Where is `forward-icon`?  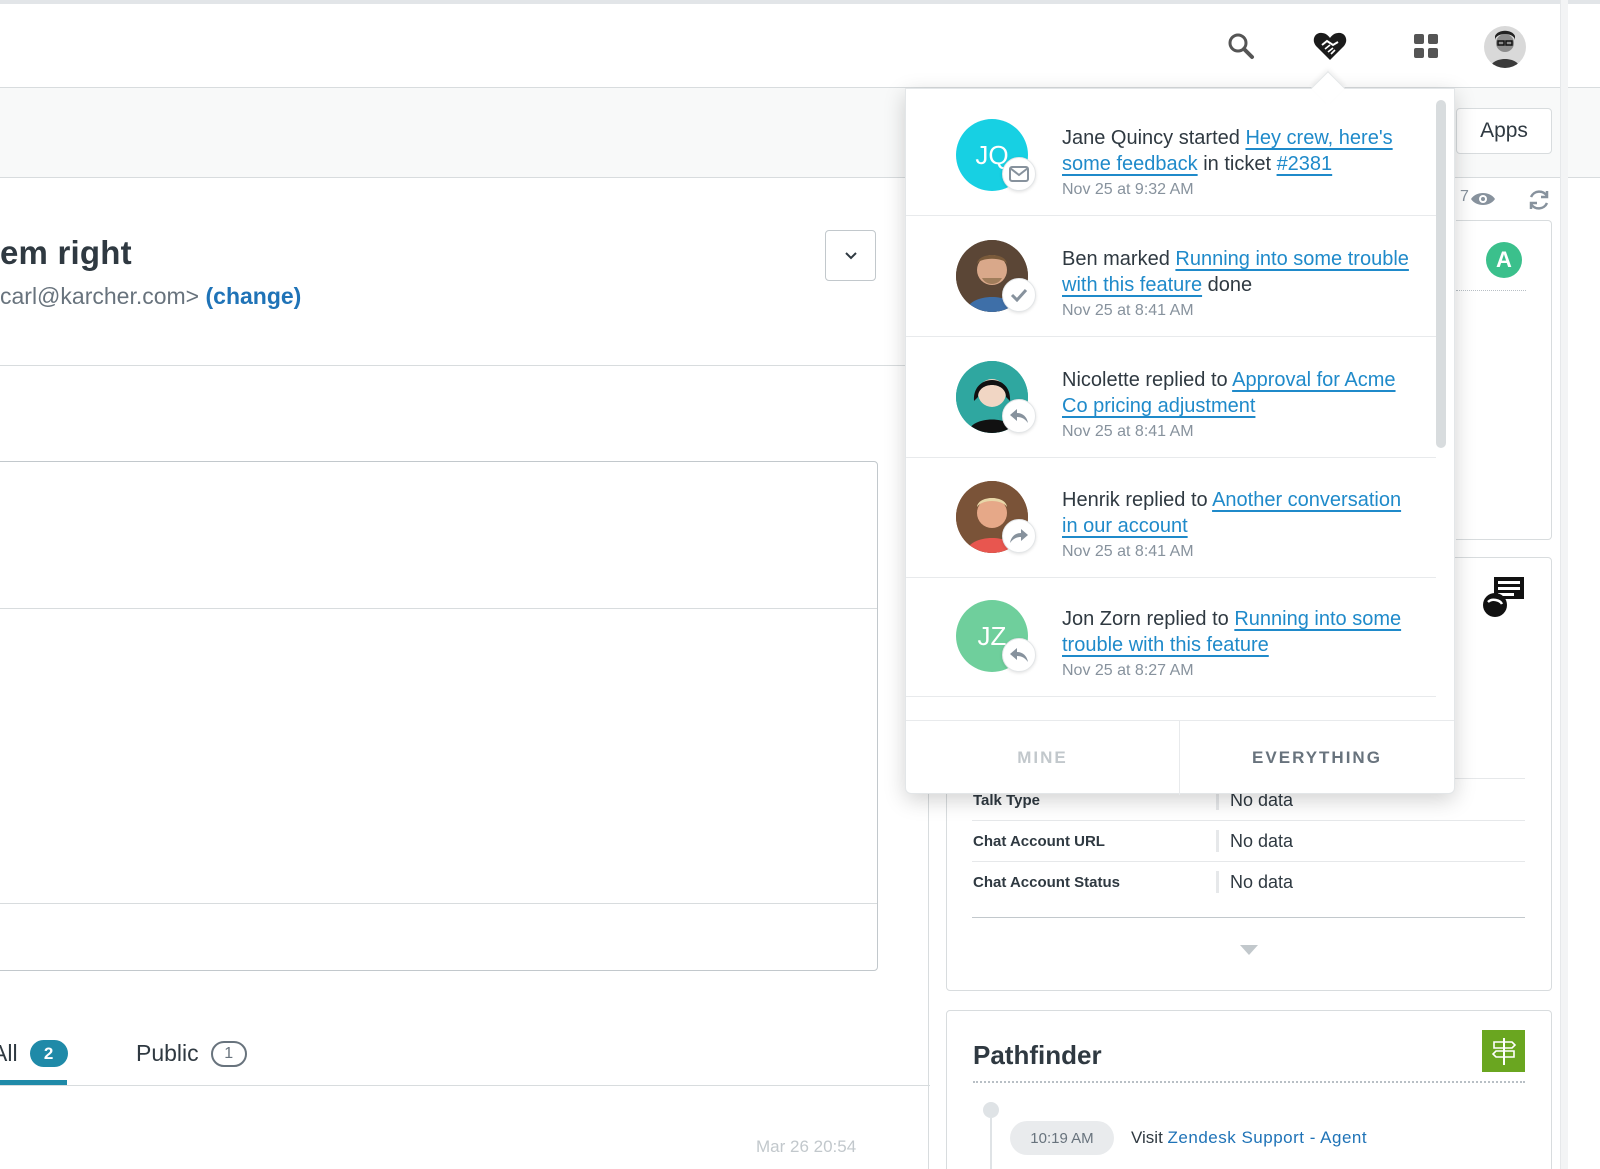 forward-icon is located at coordinates (1019, 536).